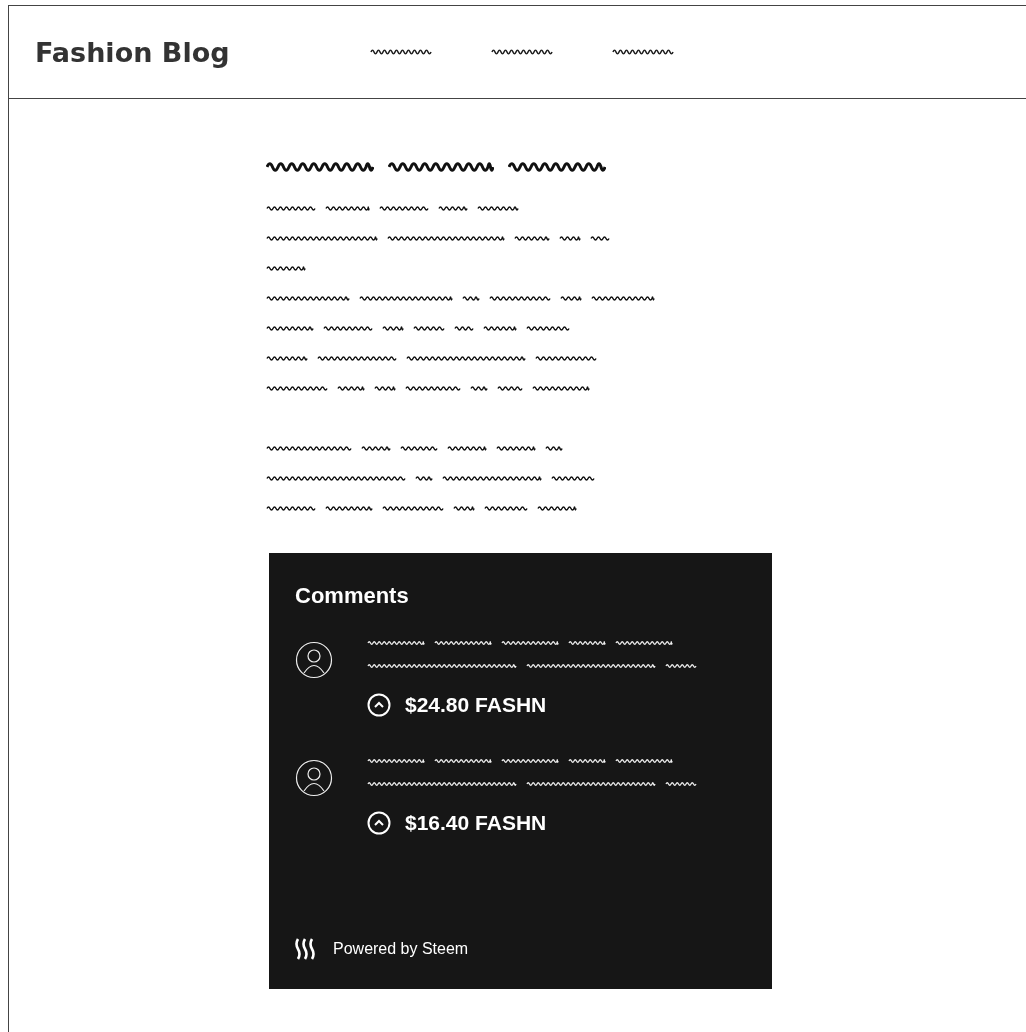  I want to click on reward-amount: $16.40 FASHN, so click(476, 823).